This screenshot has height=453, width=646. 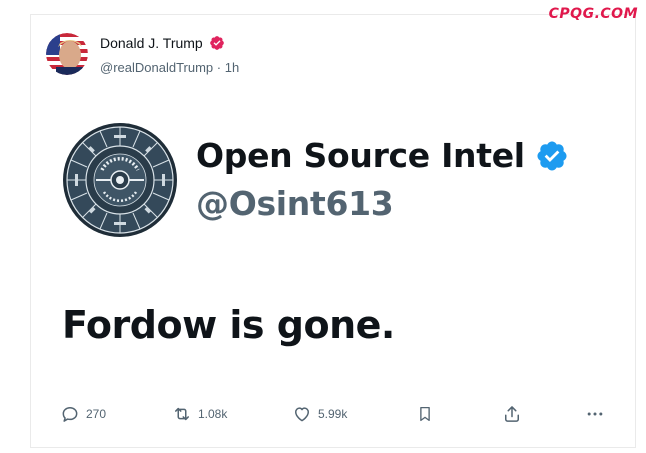 What do you see at coordinates (232, 67) in the screenshot?
I see `post-timestamp: 1h` at bounding box center [232, 67].